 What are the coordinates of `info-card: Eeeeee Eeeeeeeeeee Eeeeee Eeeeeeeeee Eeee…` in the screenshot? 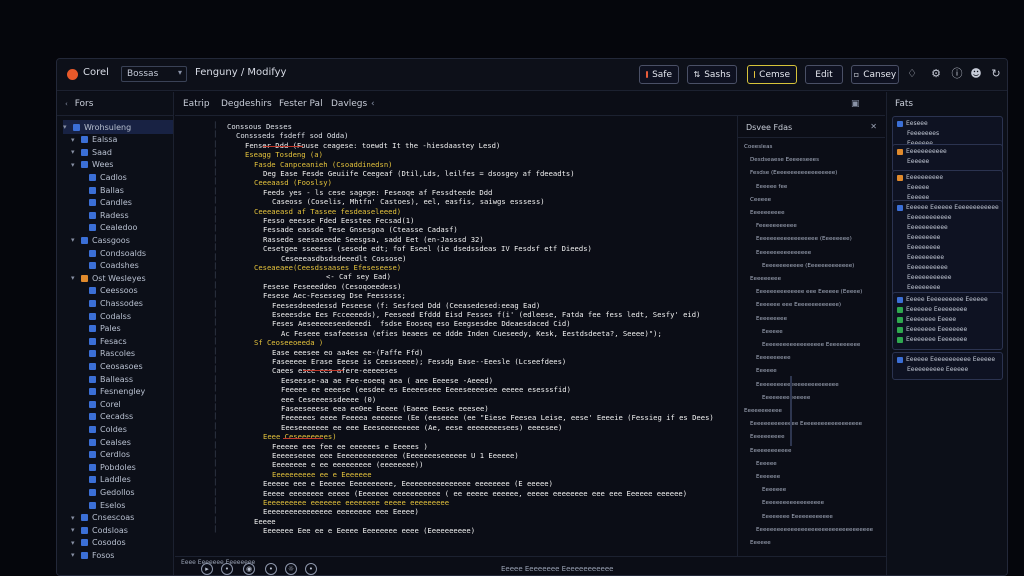 It's located at (947, 366).